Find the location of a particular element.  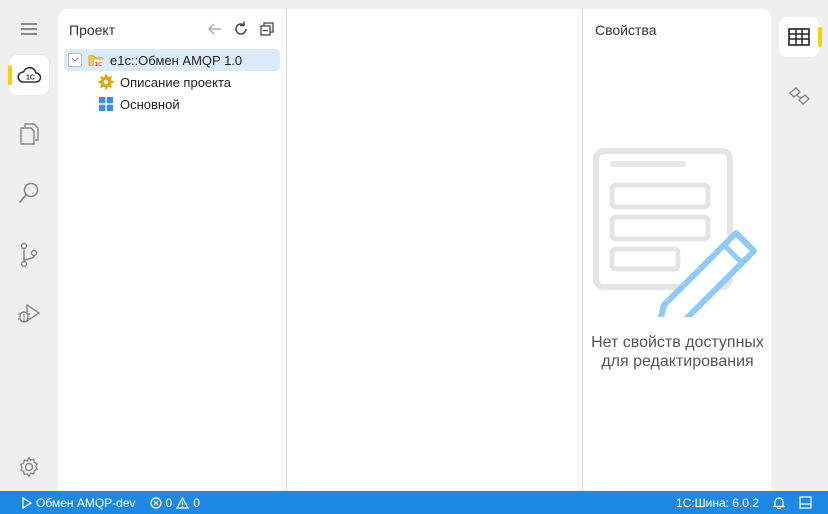

activity-search is located at coordinates (29, 193).